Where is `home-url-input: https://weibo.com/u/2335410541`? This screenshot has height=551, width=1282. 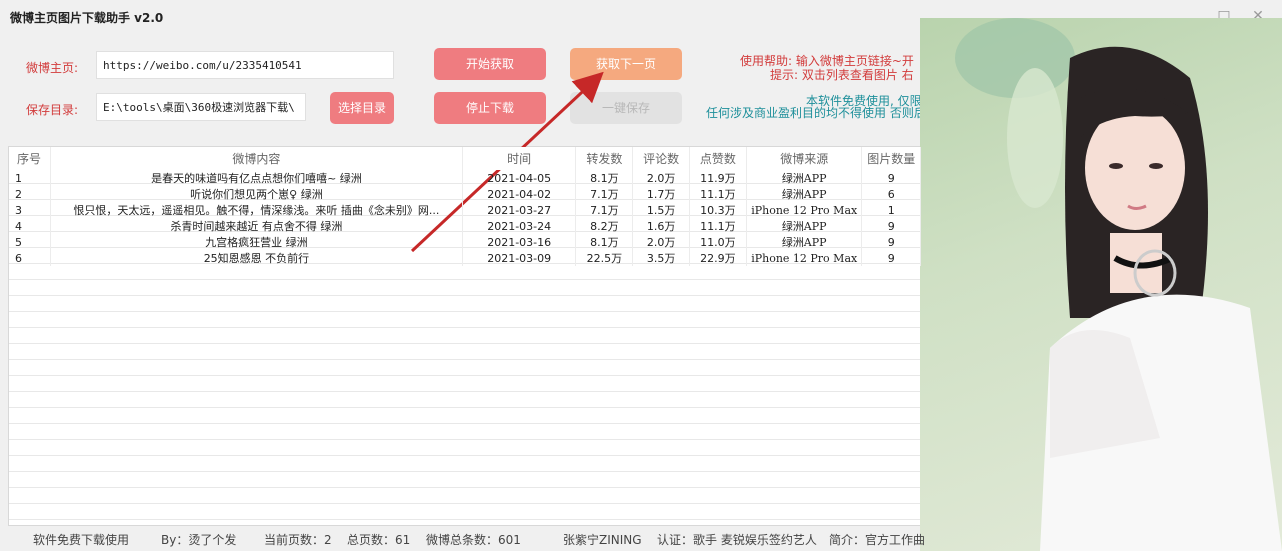
home-url-input: https://weibo.com/u/2335410541 is located at coordinates (245, 65).